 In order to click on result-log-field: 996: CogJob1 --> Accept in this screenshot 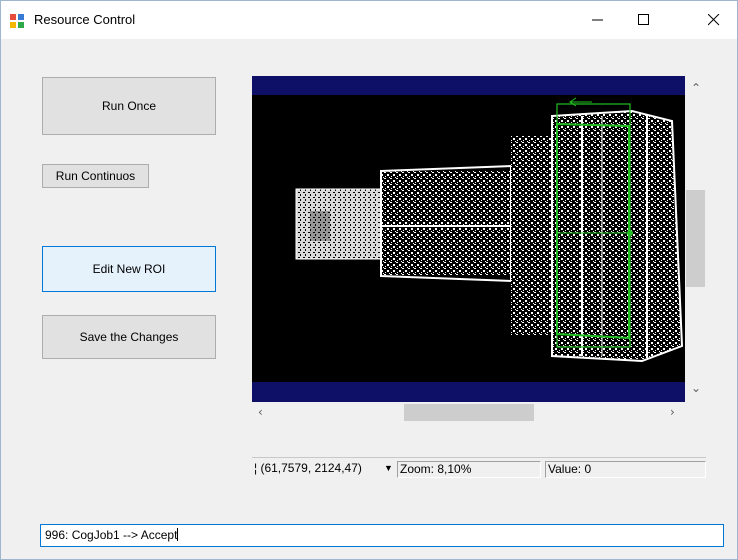, I will do `click(382, 535)`.